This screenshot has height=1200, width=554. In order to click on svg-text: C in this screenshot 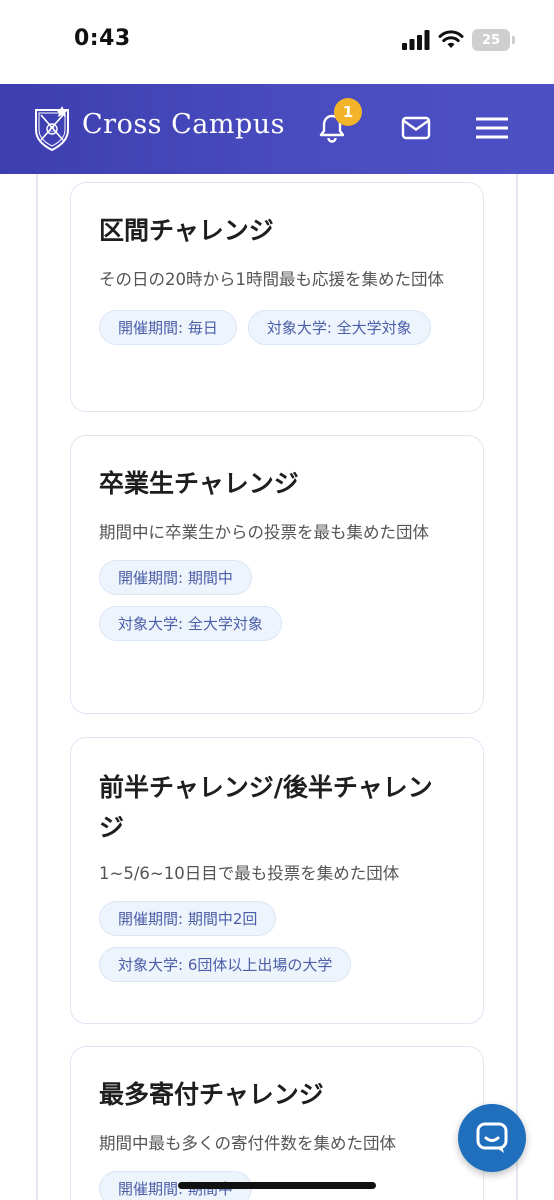, I will do `click(51, 130)`.